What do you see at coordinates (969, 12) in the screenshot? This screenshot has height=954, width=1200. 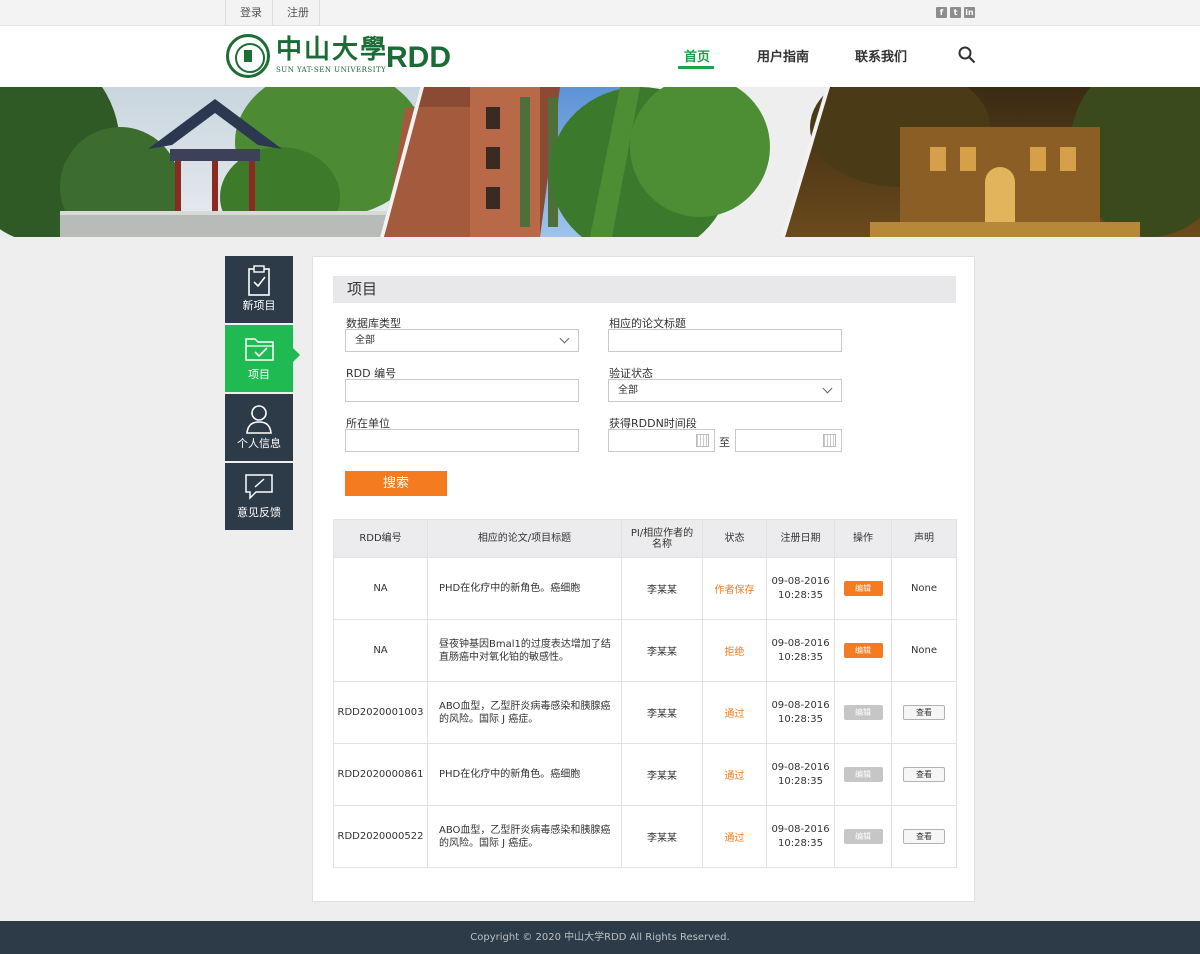 I see `linkedin-icon: in` at bounding box center [969, 12].